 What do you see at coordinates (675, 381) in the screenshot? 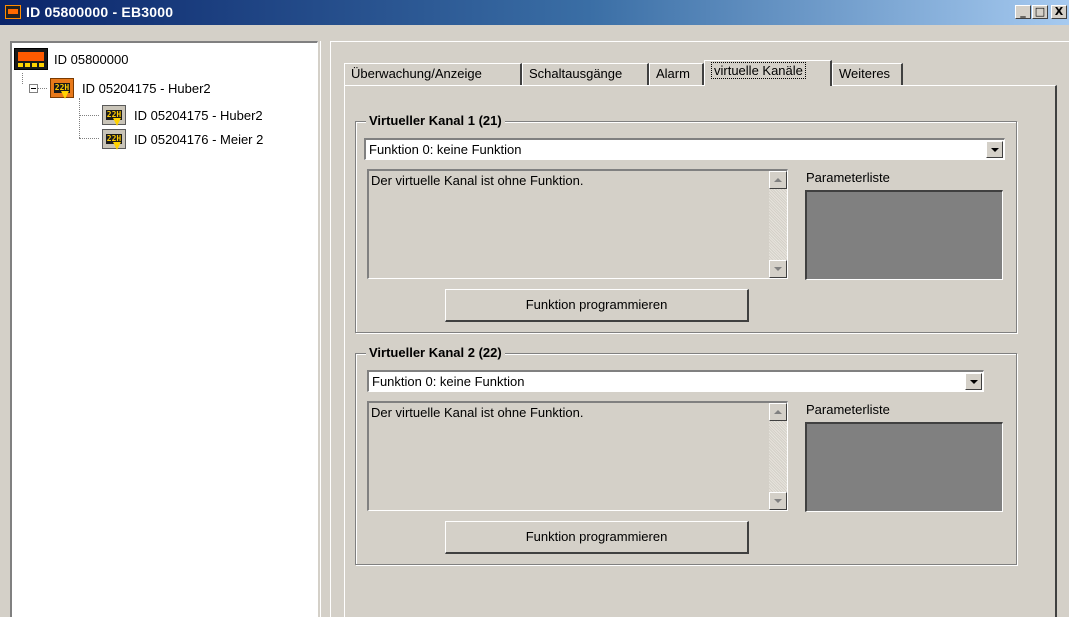
I see `channel-2-function-select: Funktion 0: keine Funktion` at bounding box center [675, 381].